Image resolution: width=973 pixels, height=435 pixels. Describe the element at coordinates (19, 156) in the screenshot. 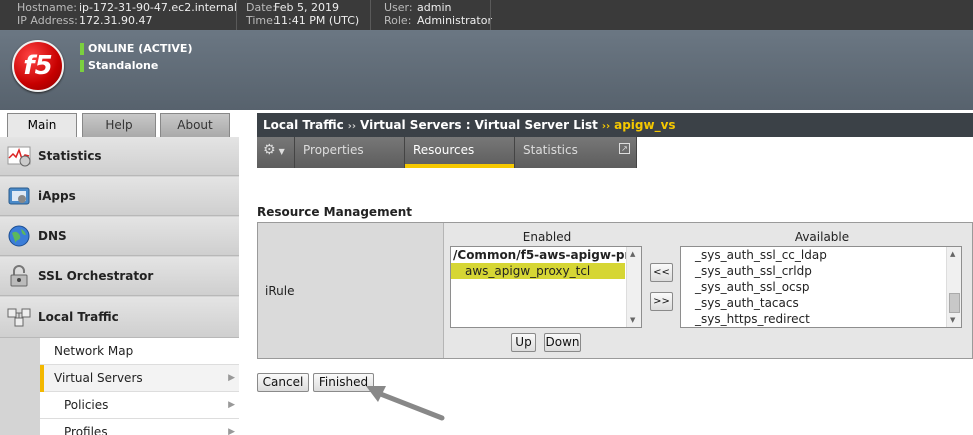

I see `statistics-icon` at that location.